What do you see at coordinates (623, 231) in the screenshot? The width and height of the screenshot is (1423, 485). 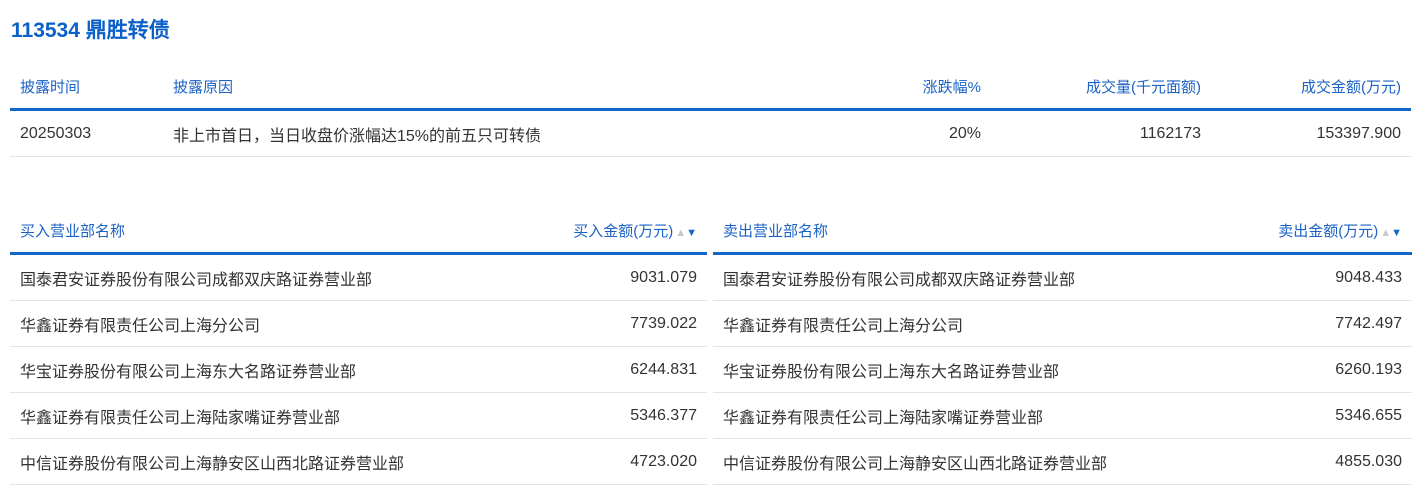 I see `header-label: 买入金额(万元)` at bounding box center [623, 231].